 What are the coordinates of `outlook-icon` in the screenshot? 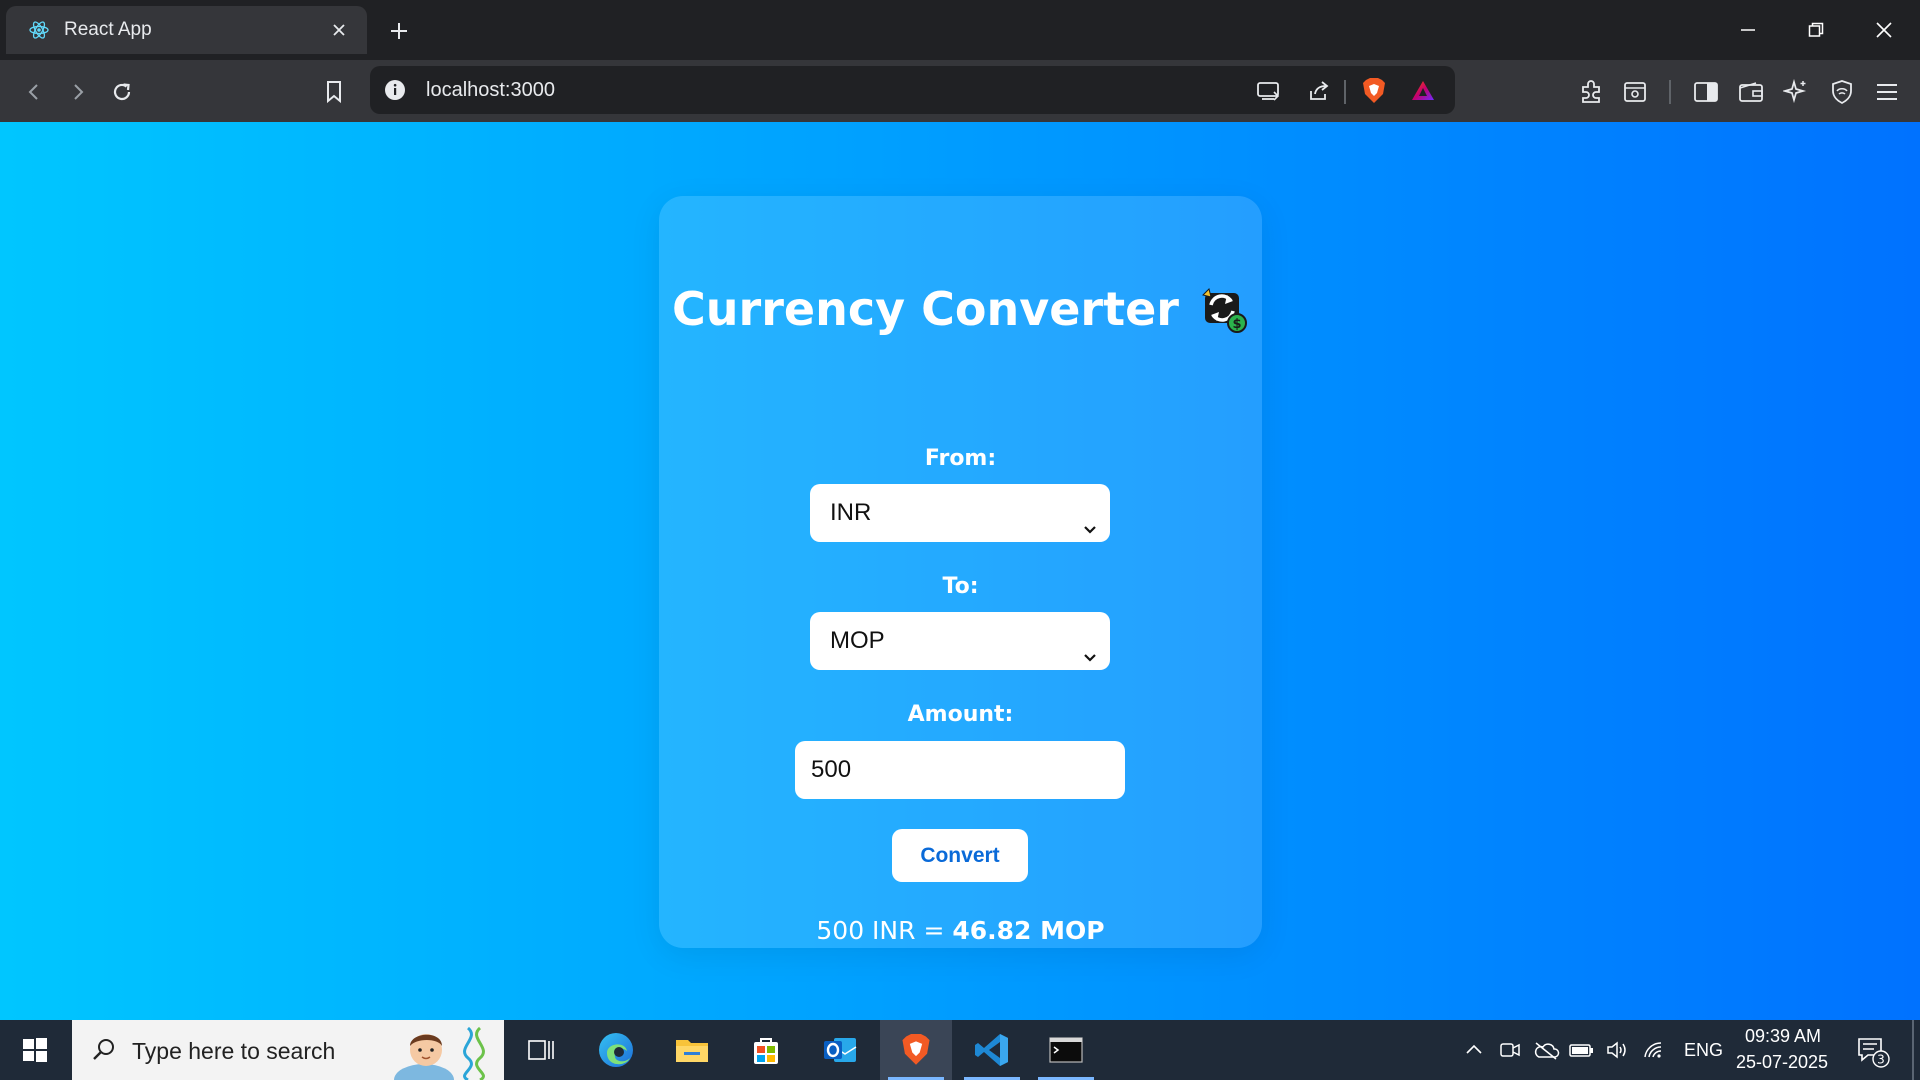 It's located at (840, 1050).